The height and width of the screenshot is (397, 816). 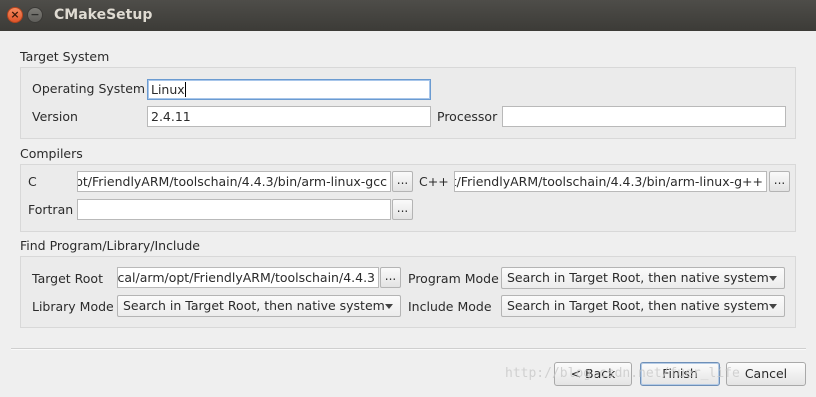 I want to click on fortran-compiler-label: Fortran, so click(x=51, y=209).